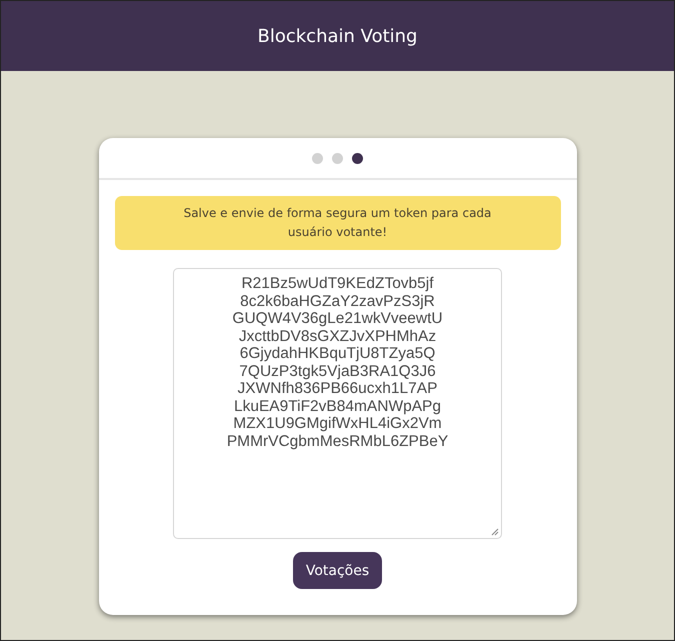  Describe the element at coordinates (495, 532) in the screenshot. I see `resize-handle-icon` at that location.